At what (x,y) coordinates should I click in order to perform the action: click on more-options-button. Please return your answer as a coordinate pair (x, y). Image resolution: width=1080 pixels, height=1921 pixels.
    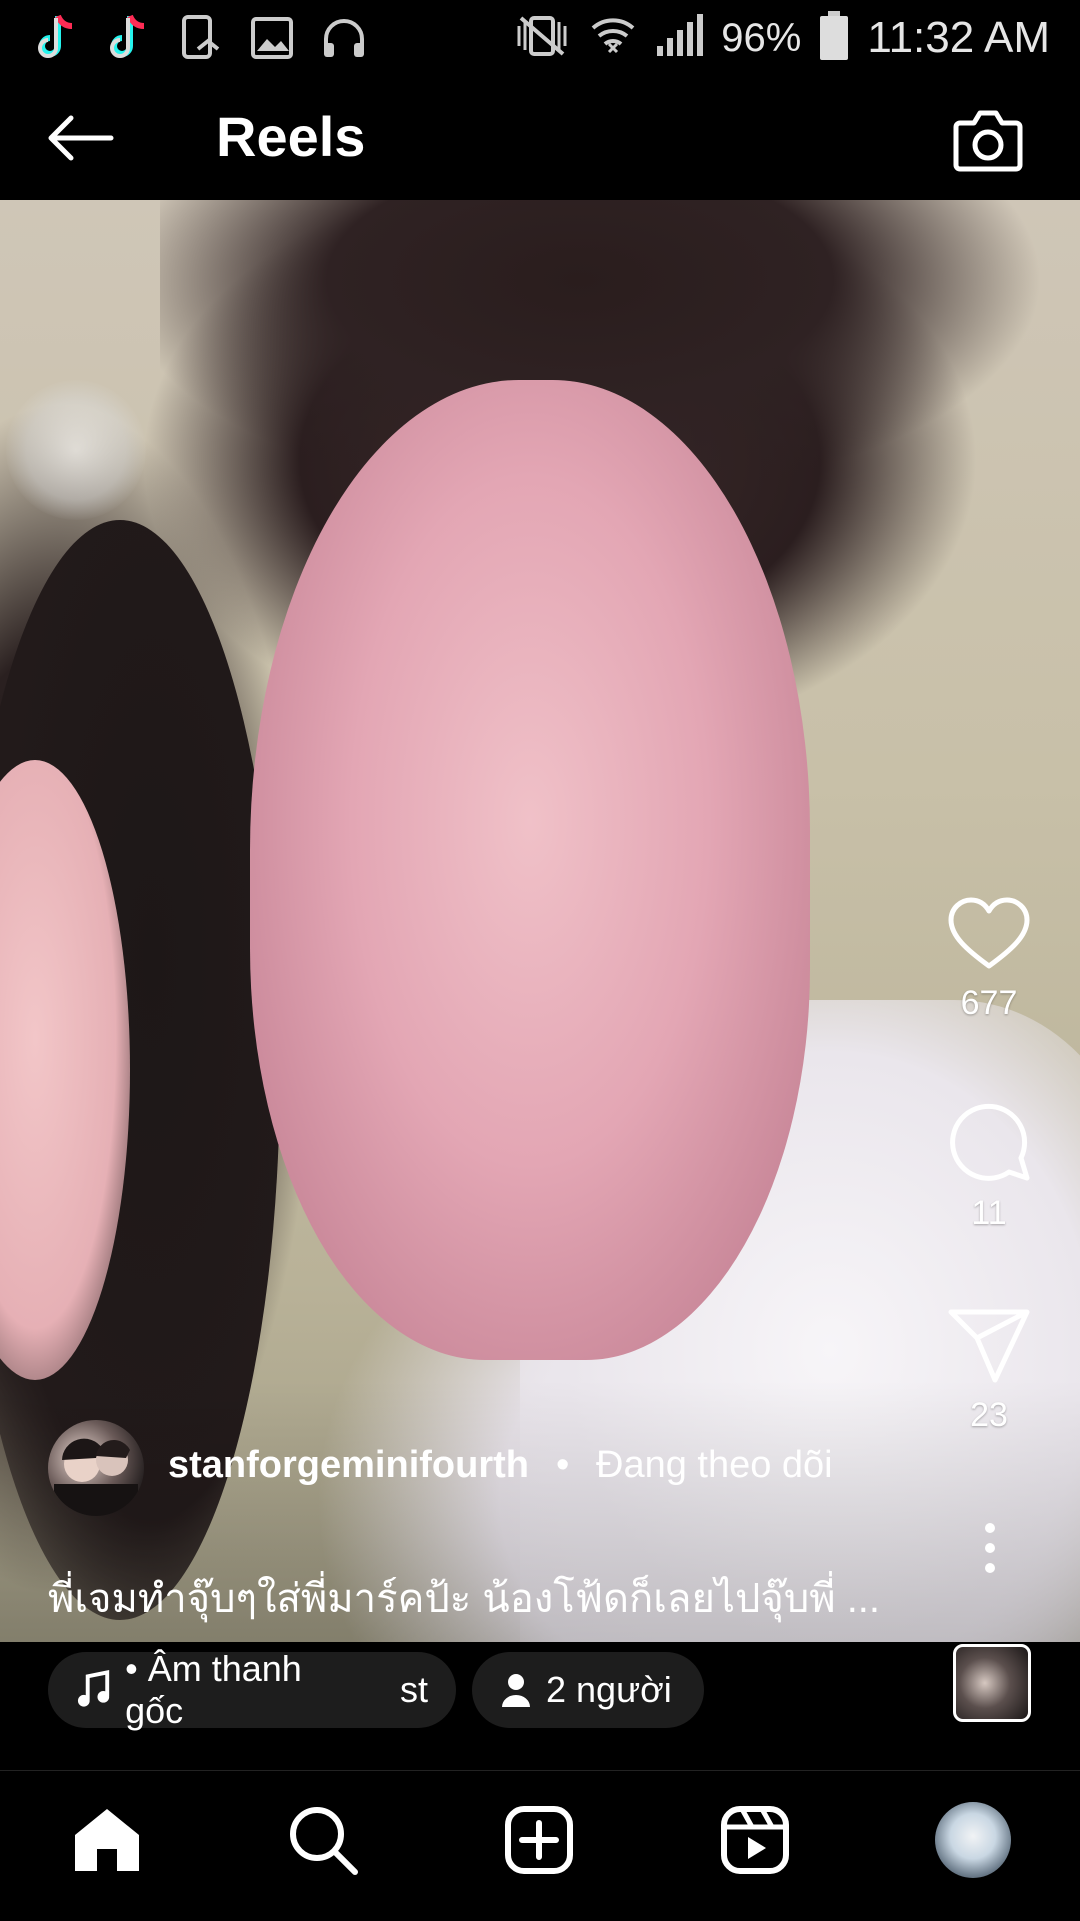
    Looking at the image, I should click on (990, 1548).